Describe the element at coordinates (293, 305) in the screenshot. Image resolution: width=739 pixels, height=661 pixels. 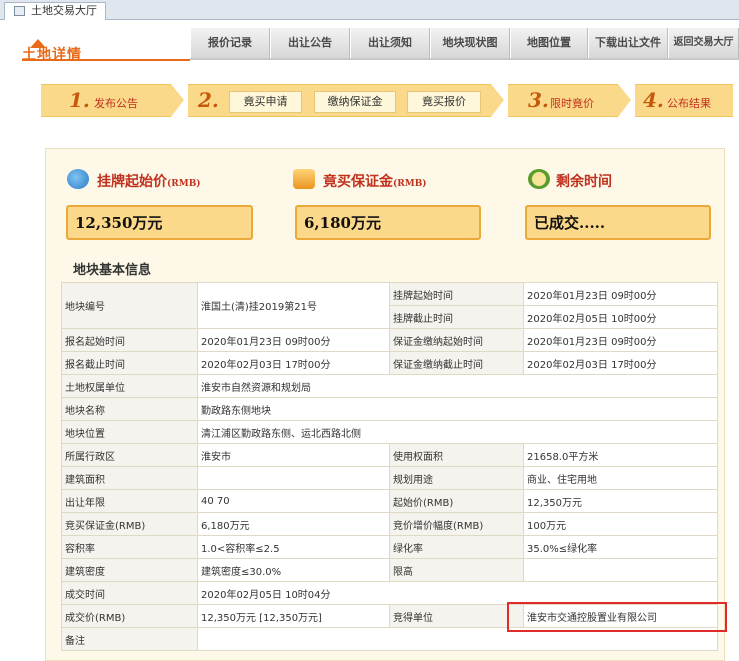
I see `table-value: 淮国土(清)挂2019第21号` at that location.